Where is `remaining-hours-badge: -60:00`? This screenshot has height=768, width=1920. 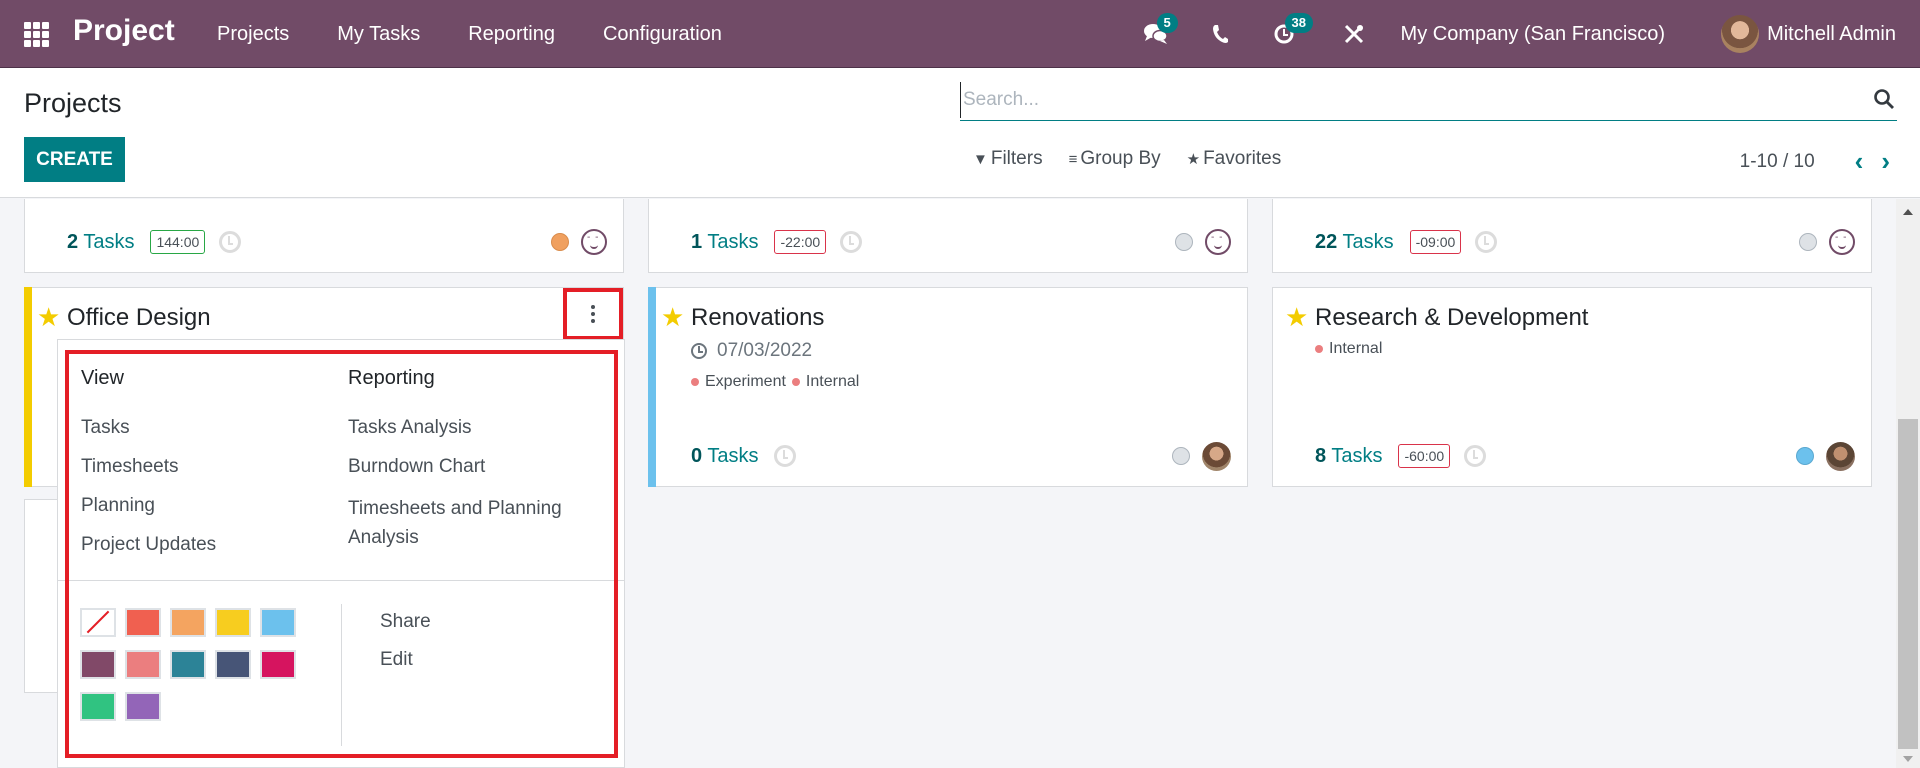 remaining-hours-badge: -60:00 is located at coordinates (1424, 456).